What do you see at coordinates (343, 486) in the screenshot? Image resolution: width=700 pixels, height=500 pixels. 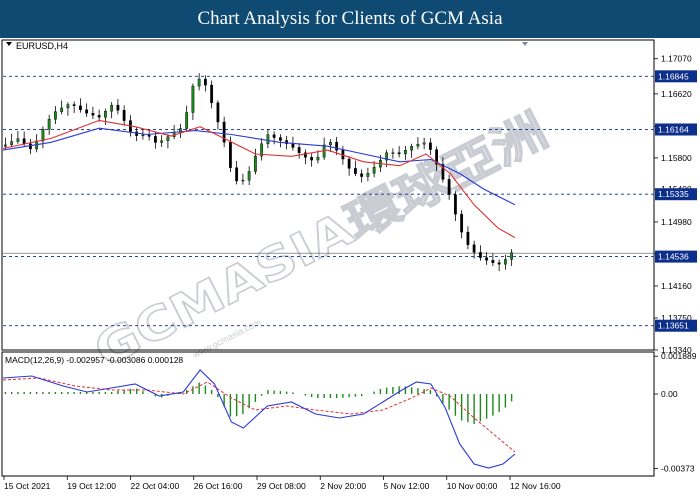 I see `time-tick-label: 2 Nov 20:00` at bounding box center [343, 486].